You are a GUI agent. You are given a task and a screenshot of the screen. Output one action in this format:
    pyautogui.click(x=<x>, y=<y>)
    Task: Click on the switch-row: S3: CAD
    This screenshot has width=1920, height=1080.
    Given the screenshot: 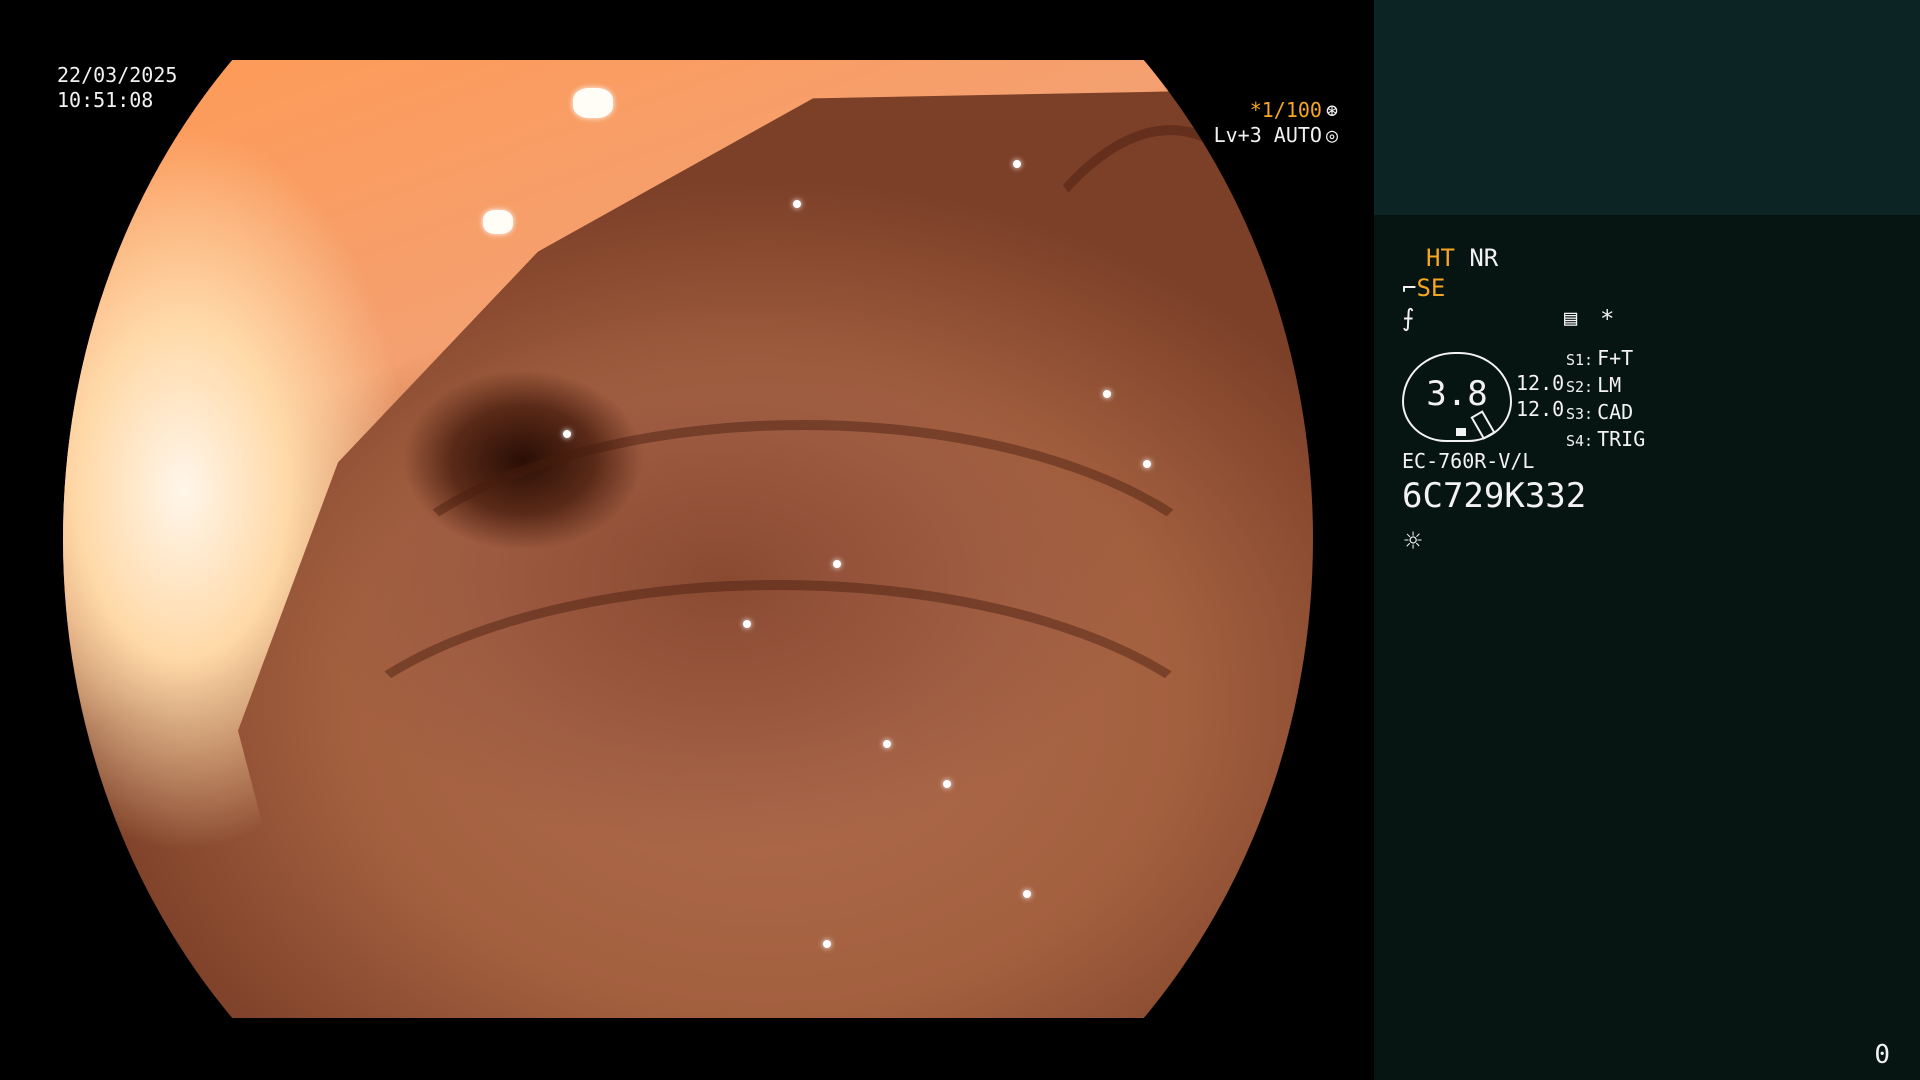 What is the action you would take?
    pyautogui.click(x=1605, y=413)
    